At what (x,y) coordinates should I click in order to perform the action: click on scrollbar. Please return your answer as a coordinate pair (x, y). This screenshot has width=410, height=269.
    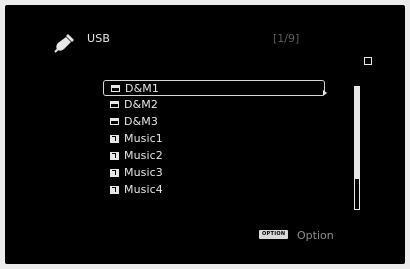
    Looking at the image, I should click on (357, 148).